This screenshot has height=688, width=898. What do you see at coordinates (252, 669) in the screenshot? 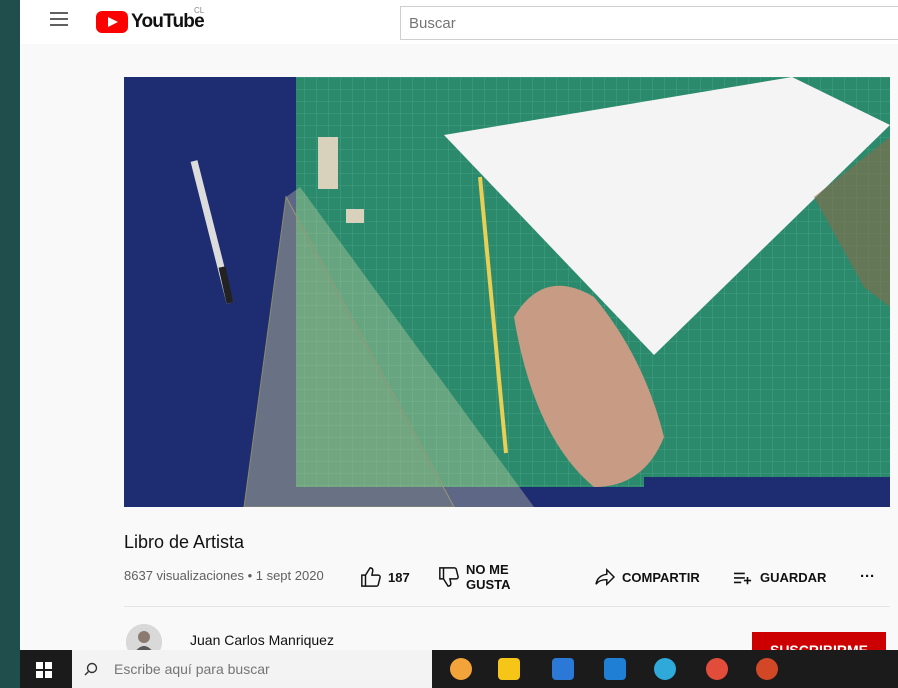
I see `taskbar-search-input` at bounding box center [252, 669].